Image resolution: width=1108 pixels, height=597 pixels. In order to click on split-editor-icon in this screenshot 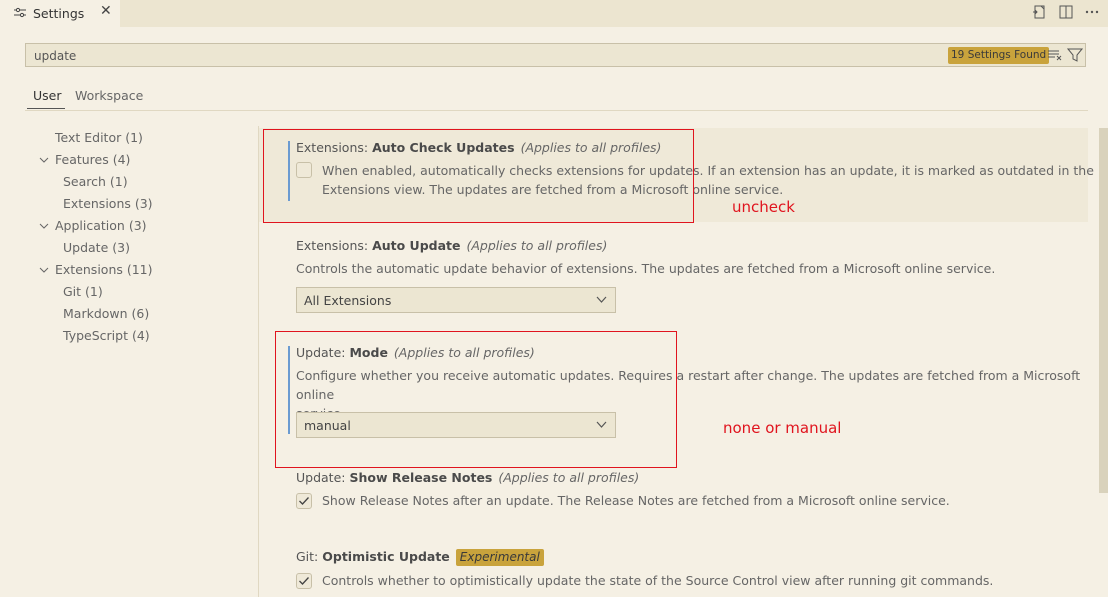, I will do `click(1066, 12)`.